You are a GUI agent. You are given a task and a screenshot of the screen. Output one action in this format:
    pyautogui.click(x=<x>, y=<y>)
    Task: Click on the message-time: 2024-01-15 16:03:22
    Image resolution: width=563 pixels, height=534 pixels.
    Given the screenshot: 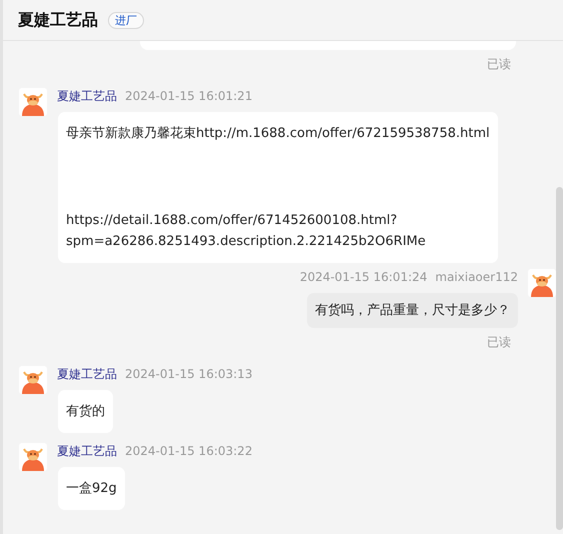 What is the action you would take?
    pyautogui.click(x=188, y=451)
    